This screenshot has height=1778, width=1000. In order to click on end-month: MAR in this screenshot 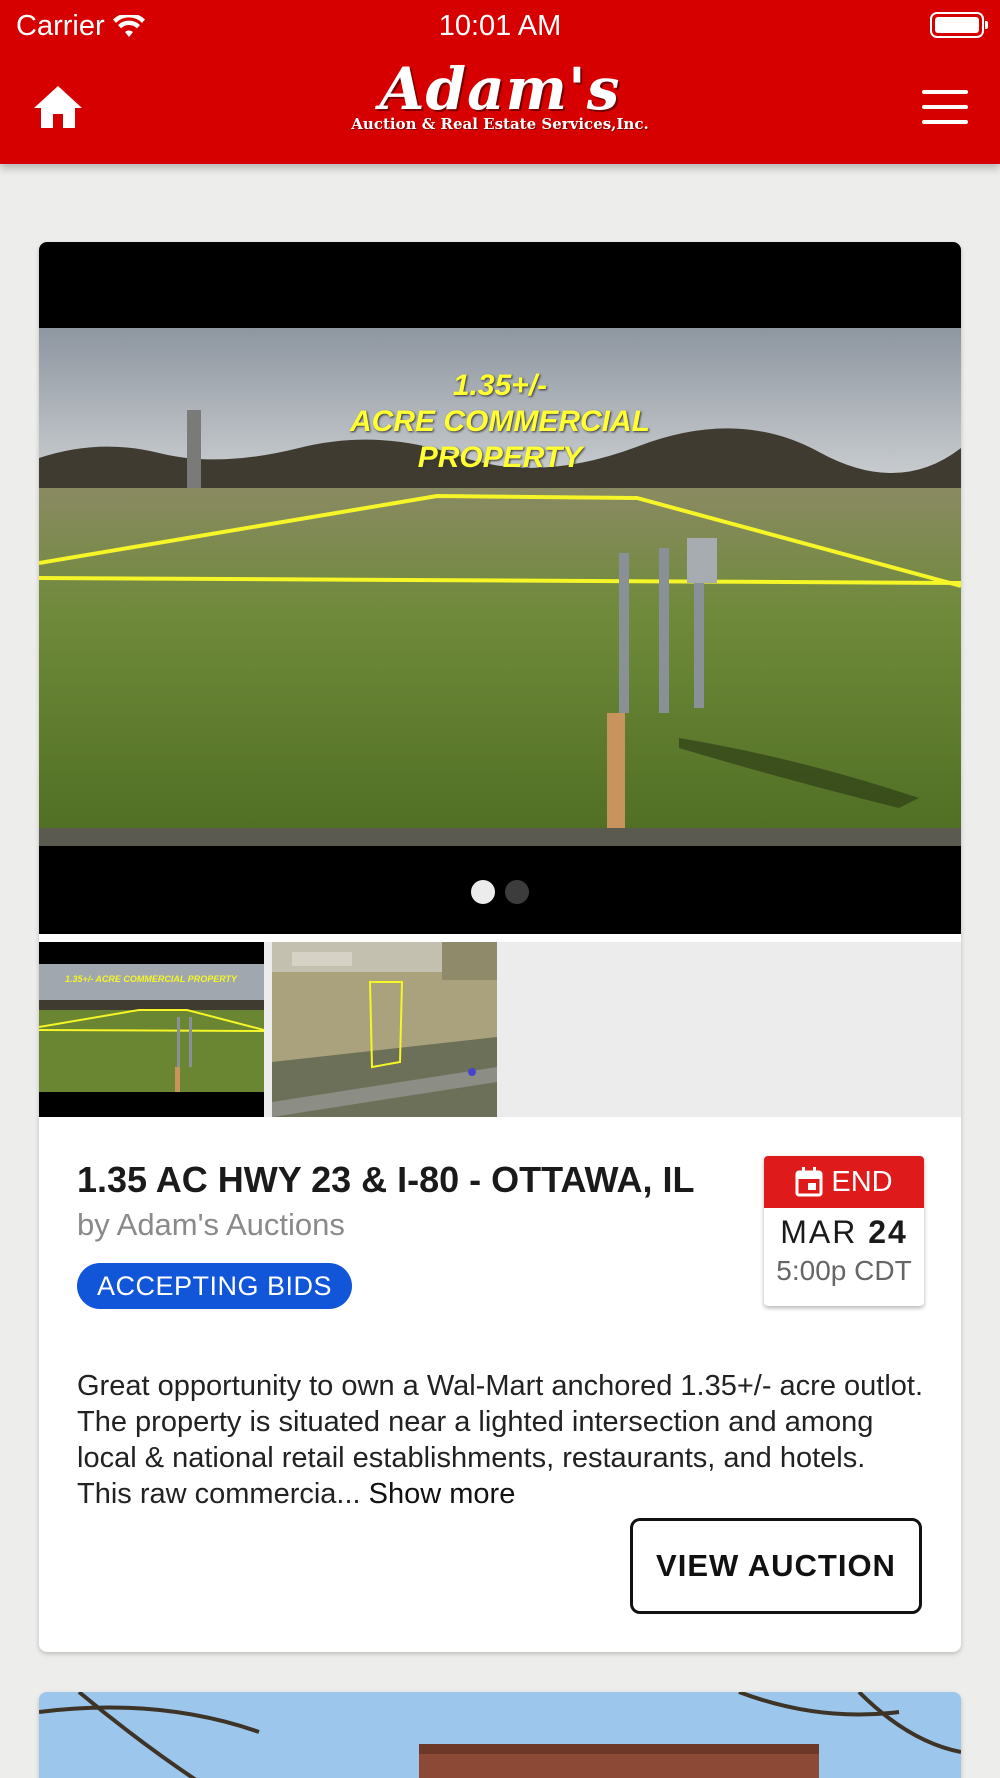, I will do `click(819, 1232)`.